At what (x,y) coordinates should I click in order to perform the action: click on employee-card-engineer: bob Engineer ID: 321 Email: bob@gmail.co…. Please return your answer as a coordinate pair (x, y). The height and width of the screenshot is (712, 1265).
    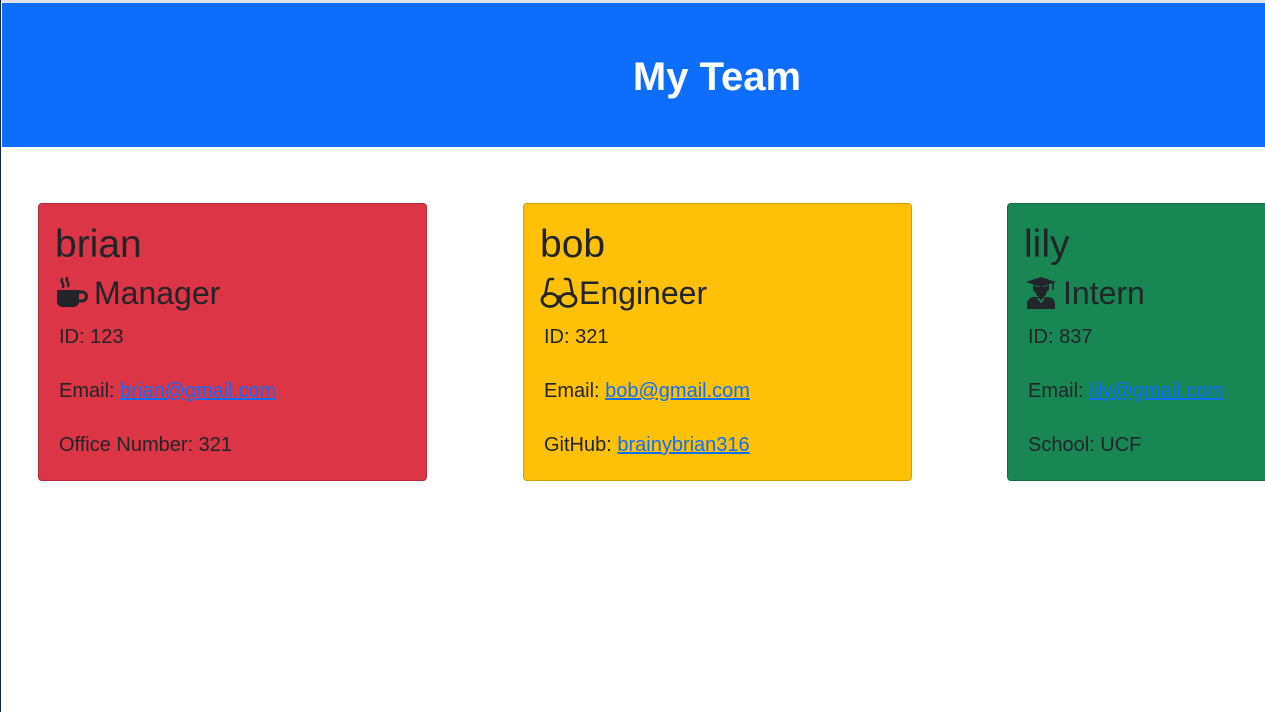
    Looking at the image, I should click on (717, 342).